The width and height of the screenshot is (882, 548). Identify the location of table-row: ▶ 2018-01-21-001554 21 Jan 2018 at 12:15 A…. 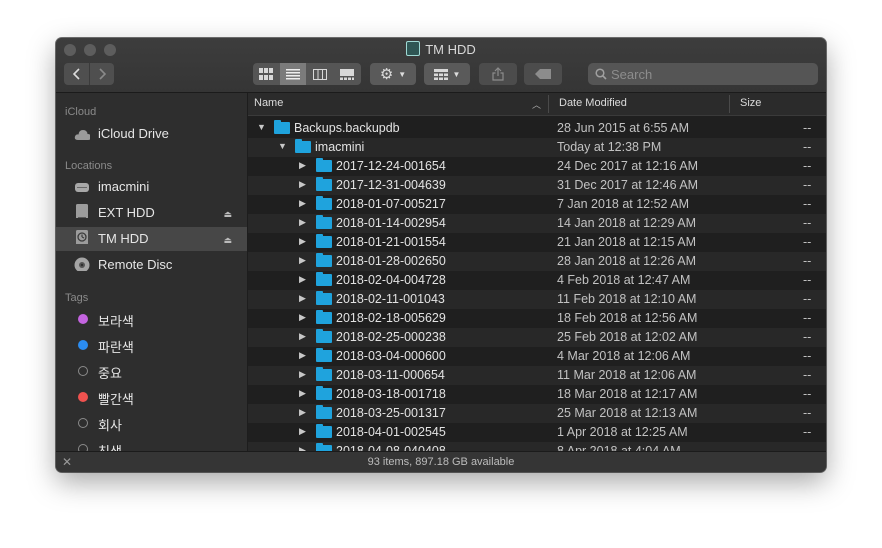
(537, 242).